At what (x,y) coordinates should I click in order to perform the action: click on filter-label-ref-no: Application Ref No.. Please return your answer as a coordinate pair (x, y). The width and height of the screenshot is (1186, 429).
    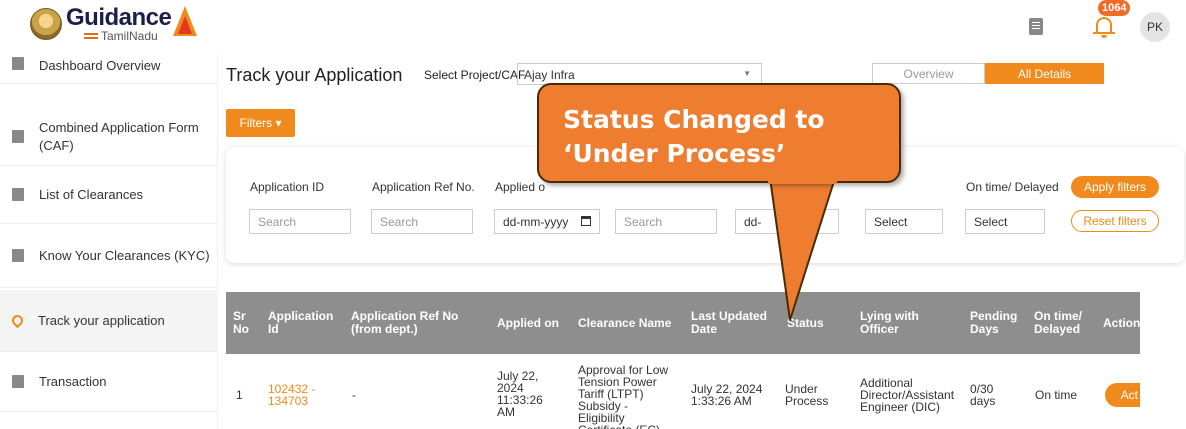
    Looking at the image, I should click on (423, 187).